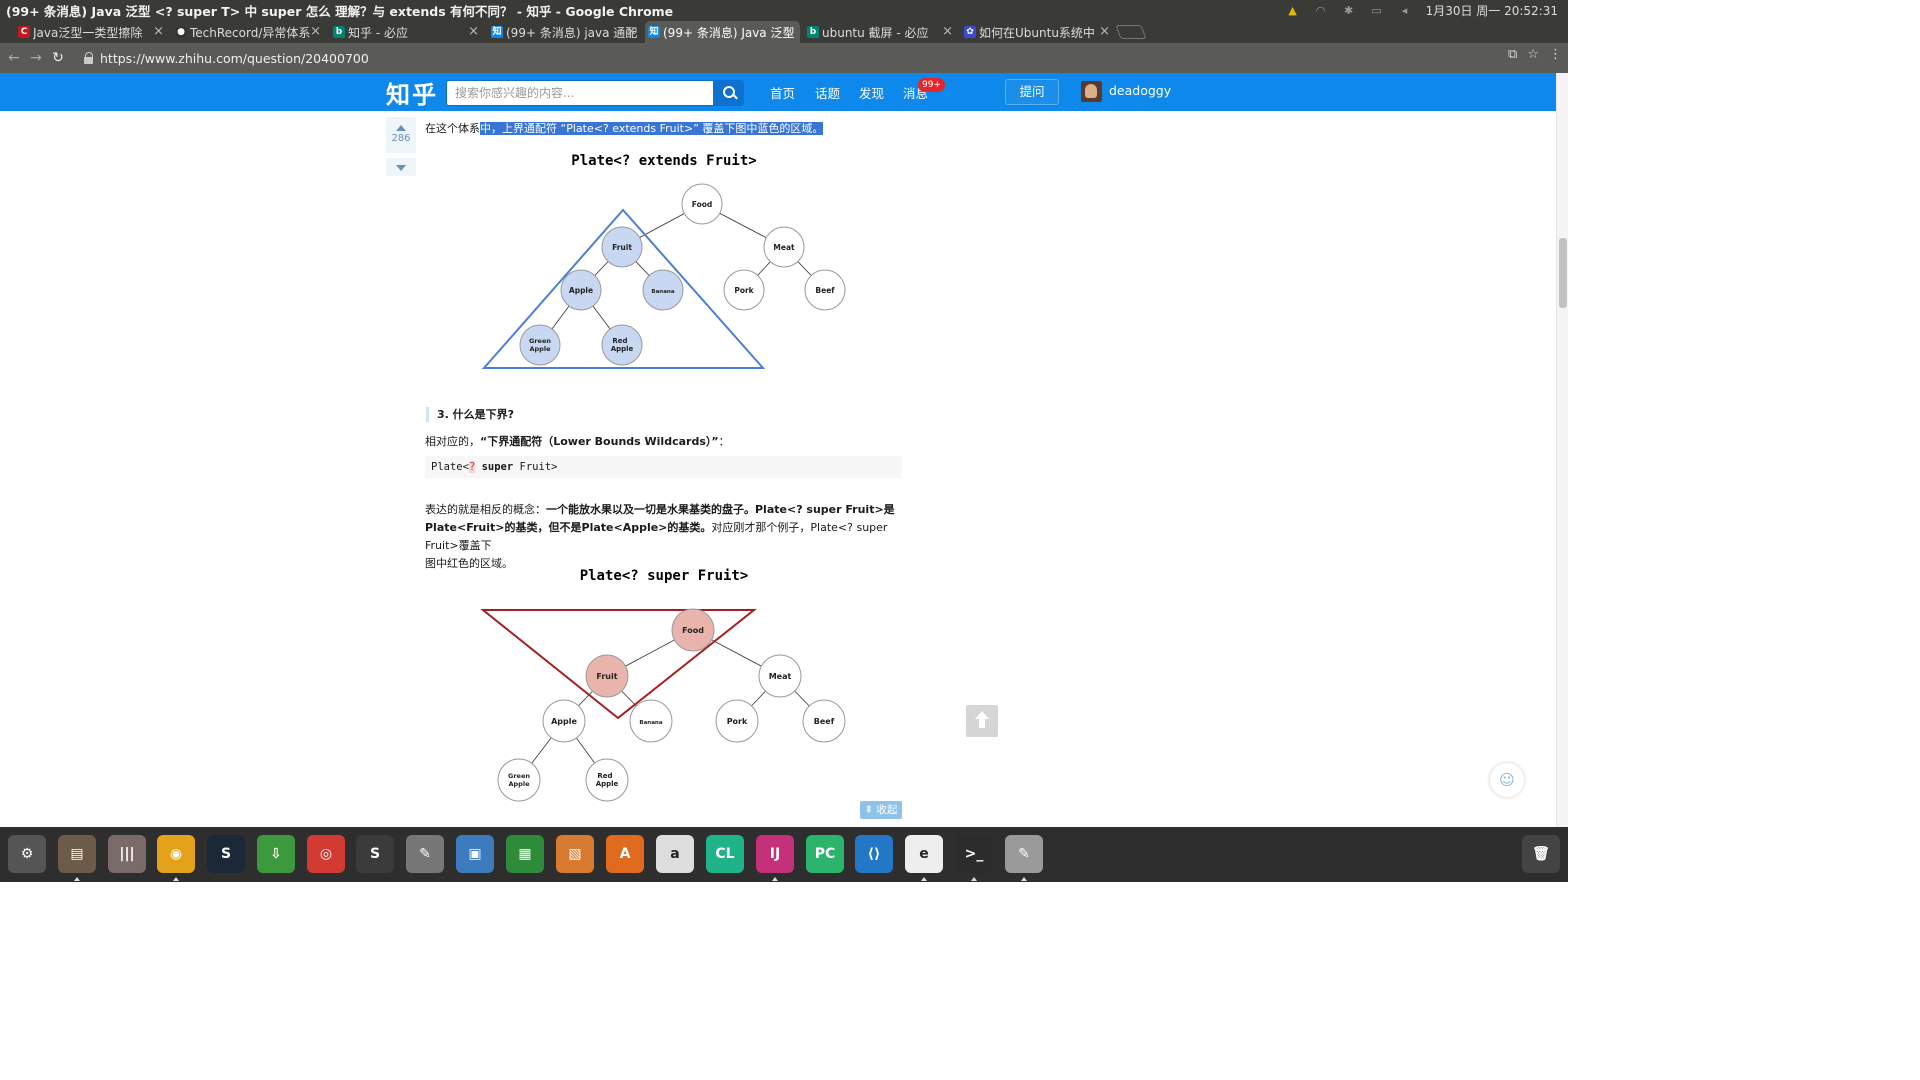 The width and height of the screenshot is (1920, 1080). Describe the element at coordinates (722, 32) in the screenshot. I see `tab-zhihu-generics: 知 (99+ 条消息) Java 泛型 ×` at that location.